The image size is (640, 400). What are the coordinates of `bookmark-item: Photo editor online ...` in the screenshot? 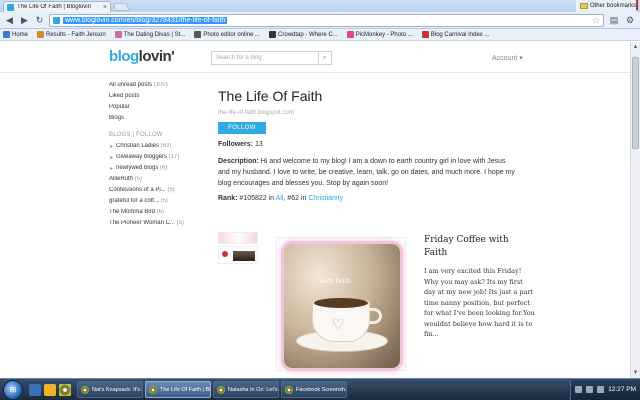 It's located at (227, 34).